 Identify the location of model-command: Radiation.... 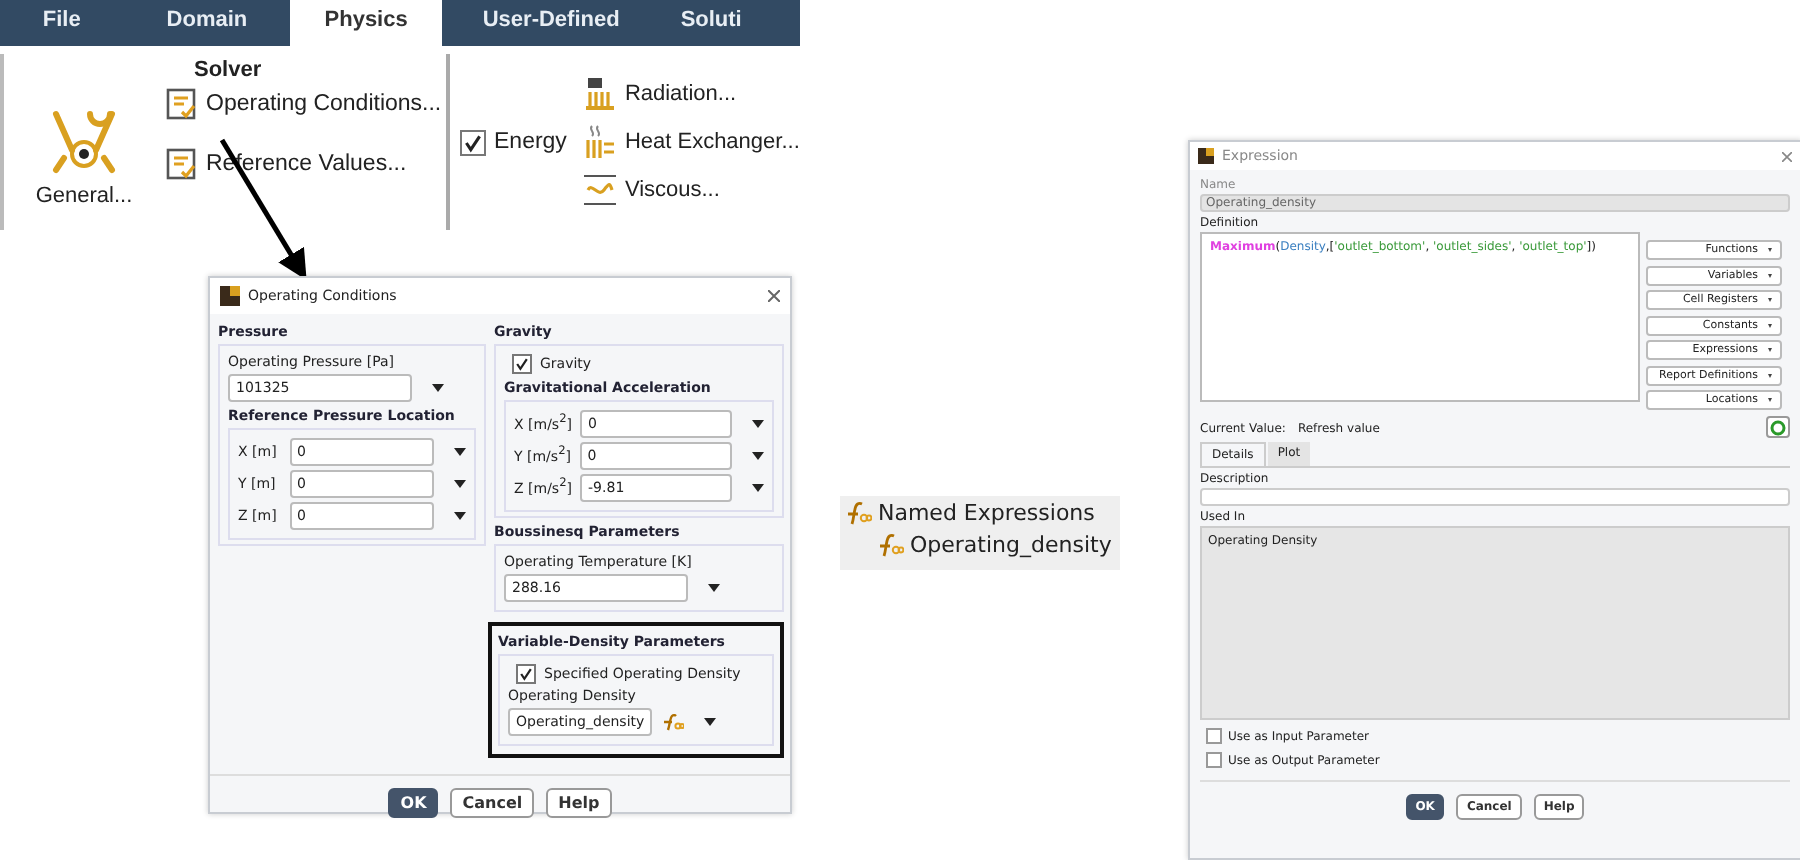
(691, 94).